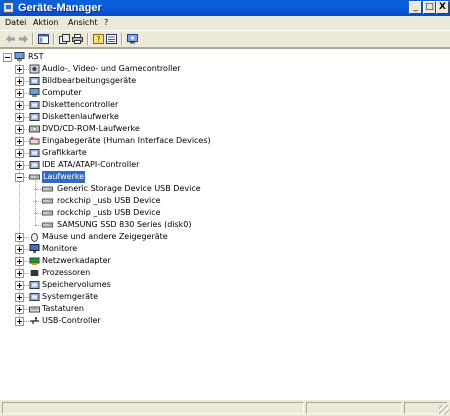 This screenshot has width=450, height=416. I want to click on keyboard-icon, so click(34, 309).